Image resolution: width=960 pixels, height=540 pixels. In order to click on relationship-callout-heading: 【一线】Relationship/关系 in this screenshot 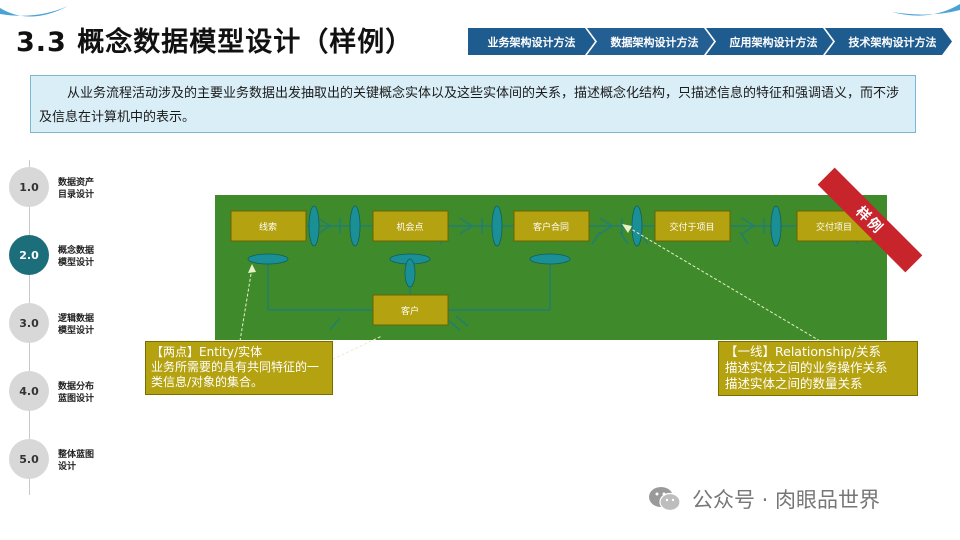, I will do `click(803, 351)`.